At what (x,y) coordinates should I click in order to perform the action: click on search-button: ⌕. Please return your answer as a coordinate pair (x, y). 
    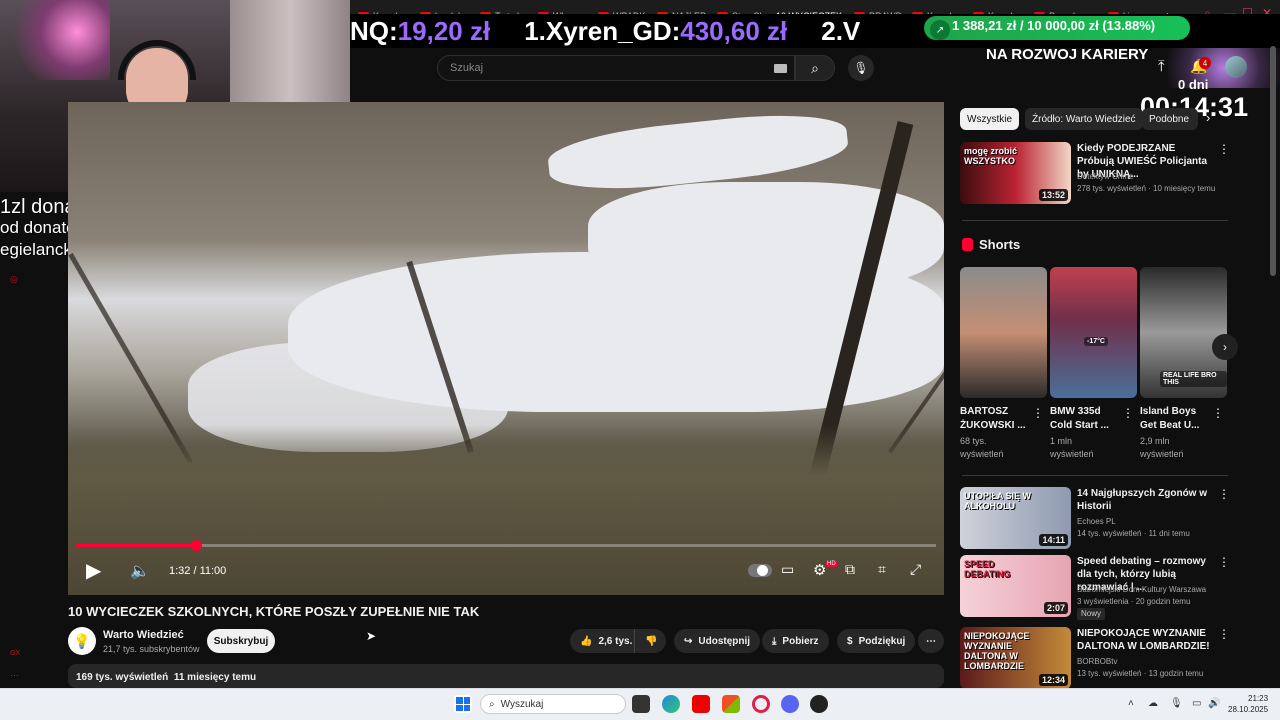
    Looking at the image, I should click on (815, 68).